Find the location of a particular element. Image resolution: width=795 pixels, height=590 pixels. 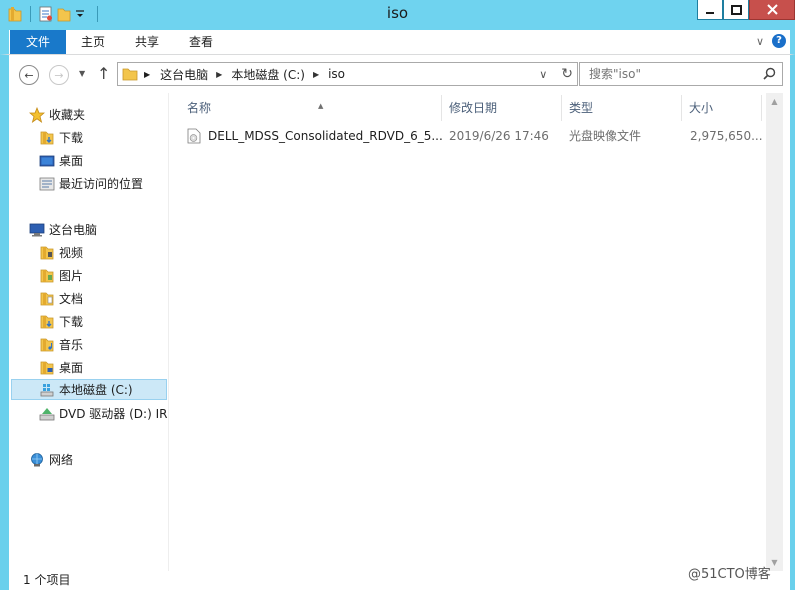

column-header-size: 大小 is located at coordinates (722, 108).